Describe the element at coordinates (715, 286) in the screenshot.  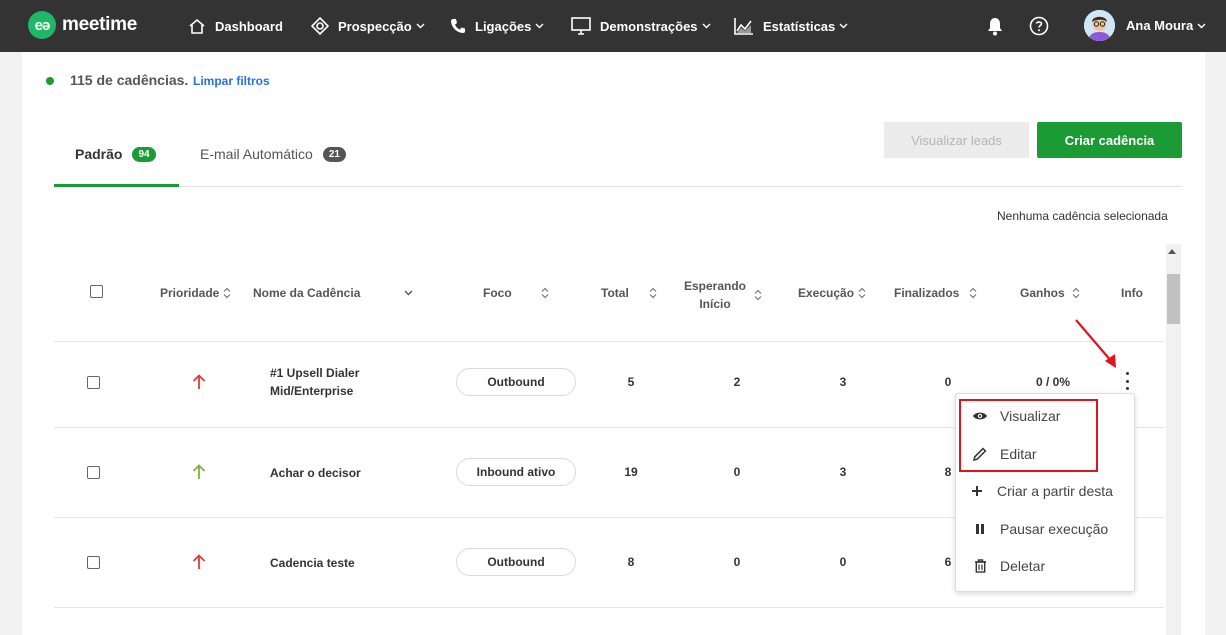
I see `header-waiting-line1: Esperando` at that location.